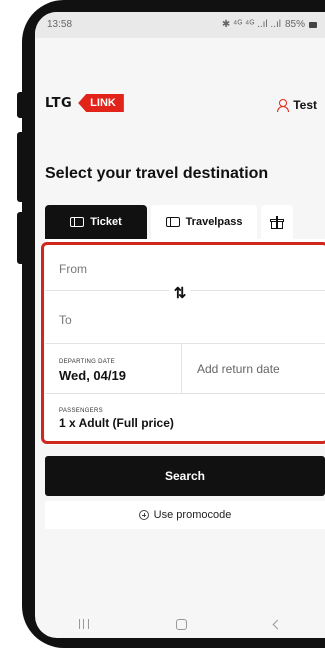 The image size is (325, 648). What do you see at coordinates (59, 103) in the screenshot?
I see `logo-ltg-text: LTG` at bounding box center [59, 103].